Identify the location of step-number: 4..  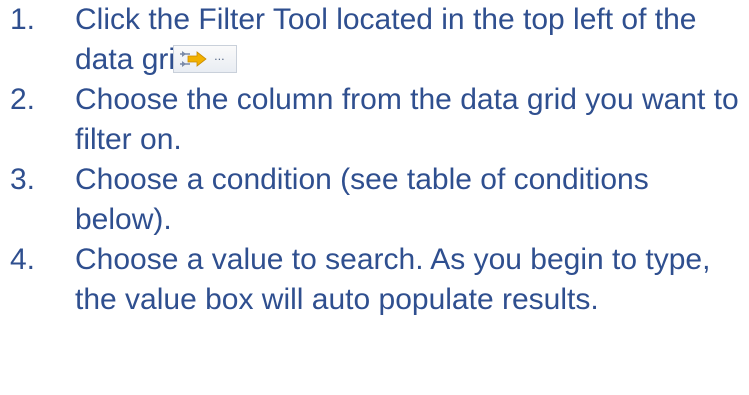
(23, 259).